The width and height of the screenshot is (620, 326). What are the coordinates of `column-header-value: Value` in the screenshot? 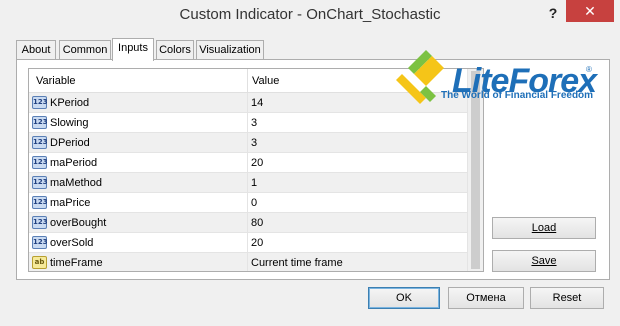 It's located at (265, 81).